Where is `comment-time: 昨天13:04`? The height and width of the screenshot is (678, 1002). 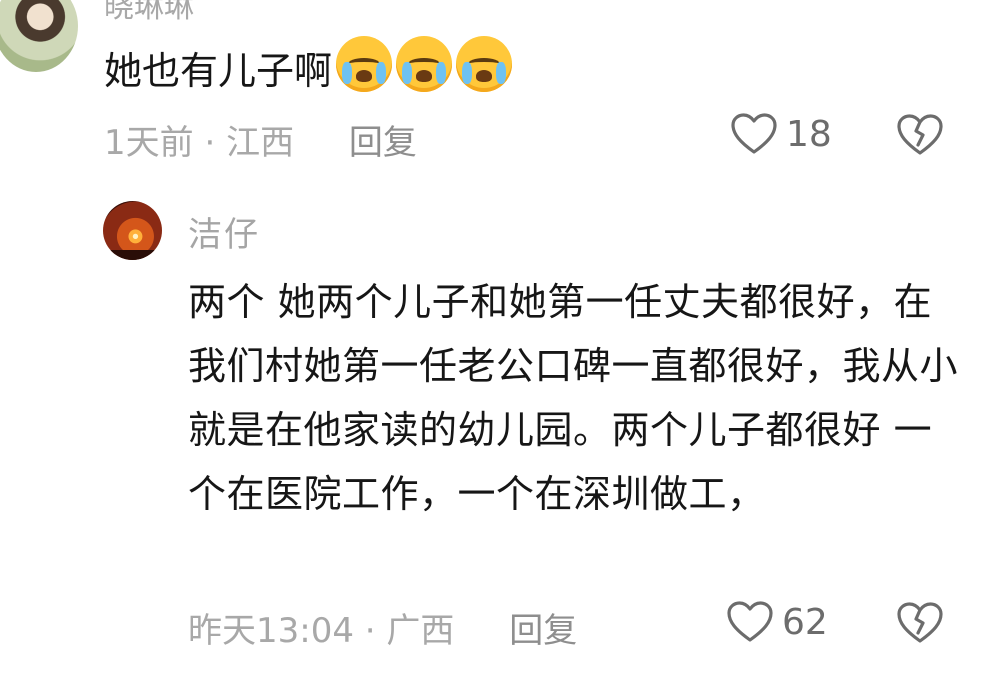 comment-time: 昨天13:04 is located at coordinates (271, 631).